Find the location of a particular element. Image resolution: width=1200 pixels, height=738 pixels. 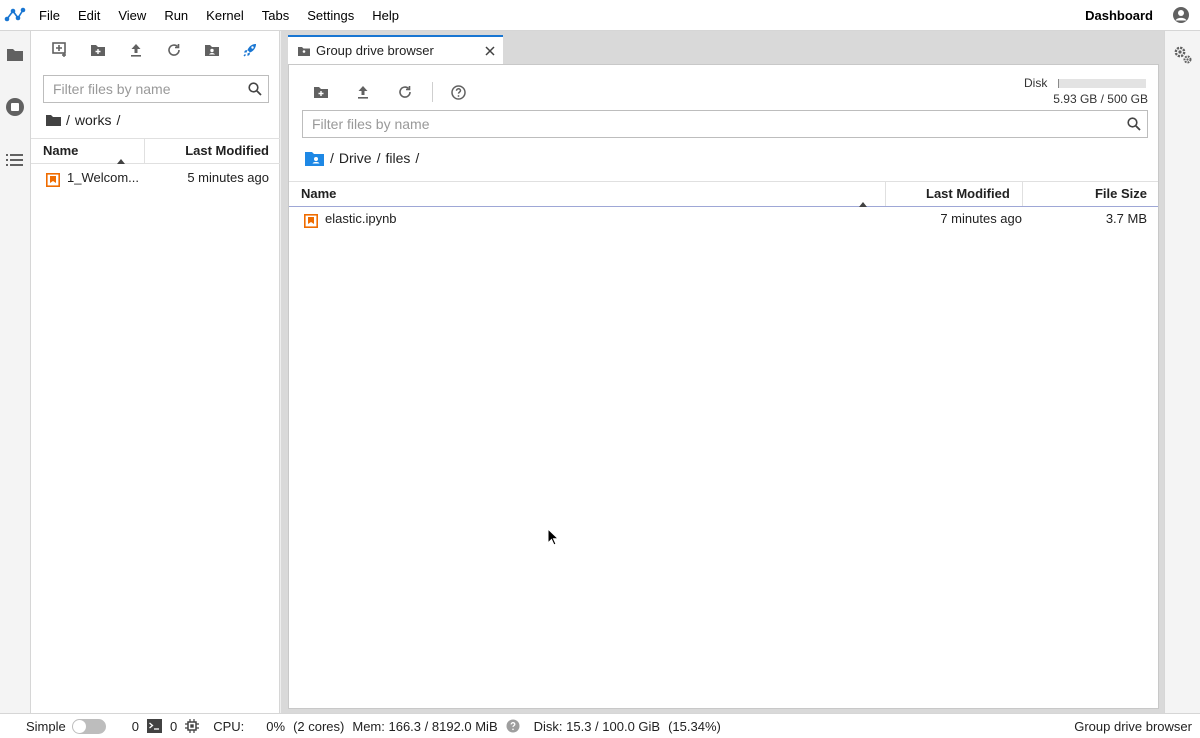

breadcrumb-files: files is located at coordinates (397, 158).